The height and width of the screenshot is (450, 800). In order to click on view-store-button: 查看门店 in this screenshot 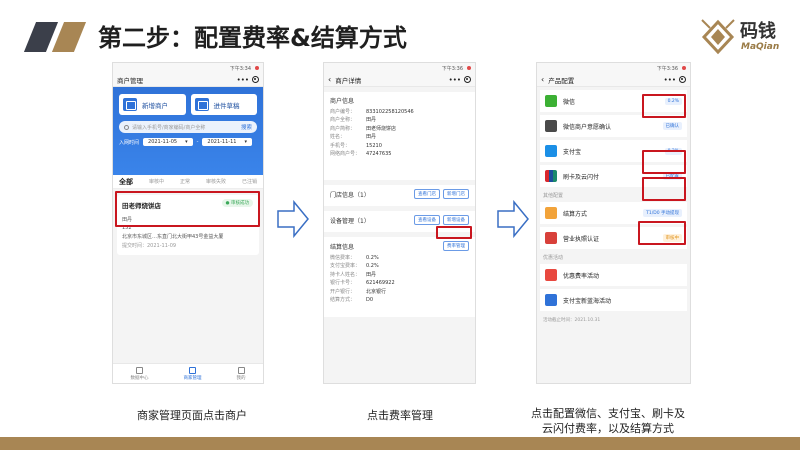, I will do `click(427, 194)`.